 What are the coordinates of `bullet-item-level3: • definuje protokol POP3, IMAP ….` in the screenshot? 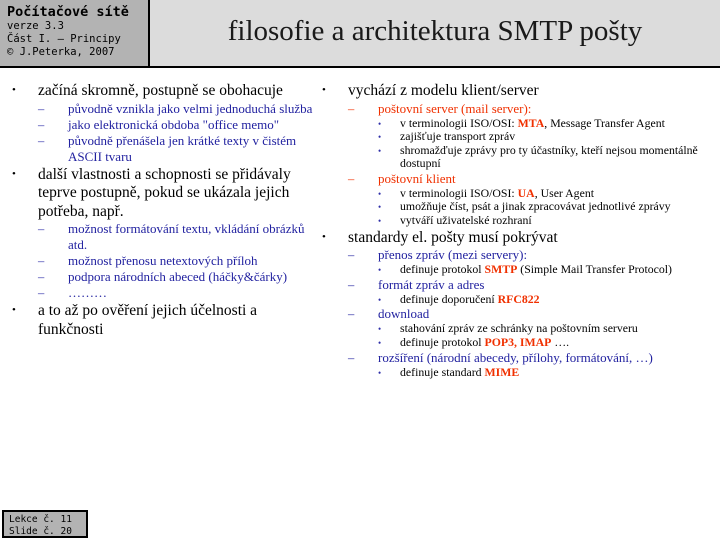 It's located at (546, 342).